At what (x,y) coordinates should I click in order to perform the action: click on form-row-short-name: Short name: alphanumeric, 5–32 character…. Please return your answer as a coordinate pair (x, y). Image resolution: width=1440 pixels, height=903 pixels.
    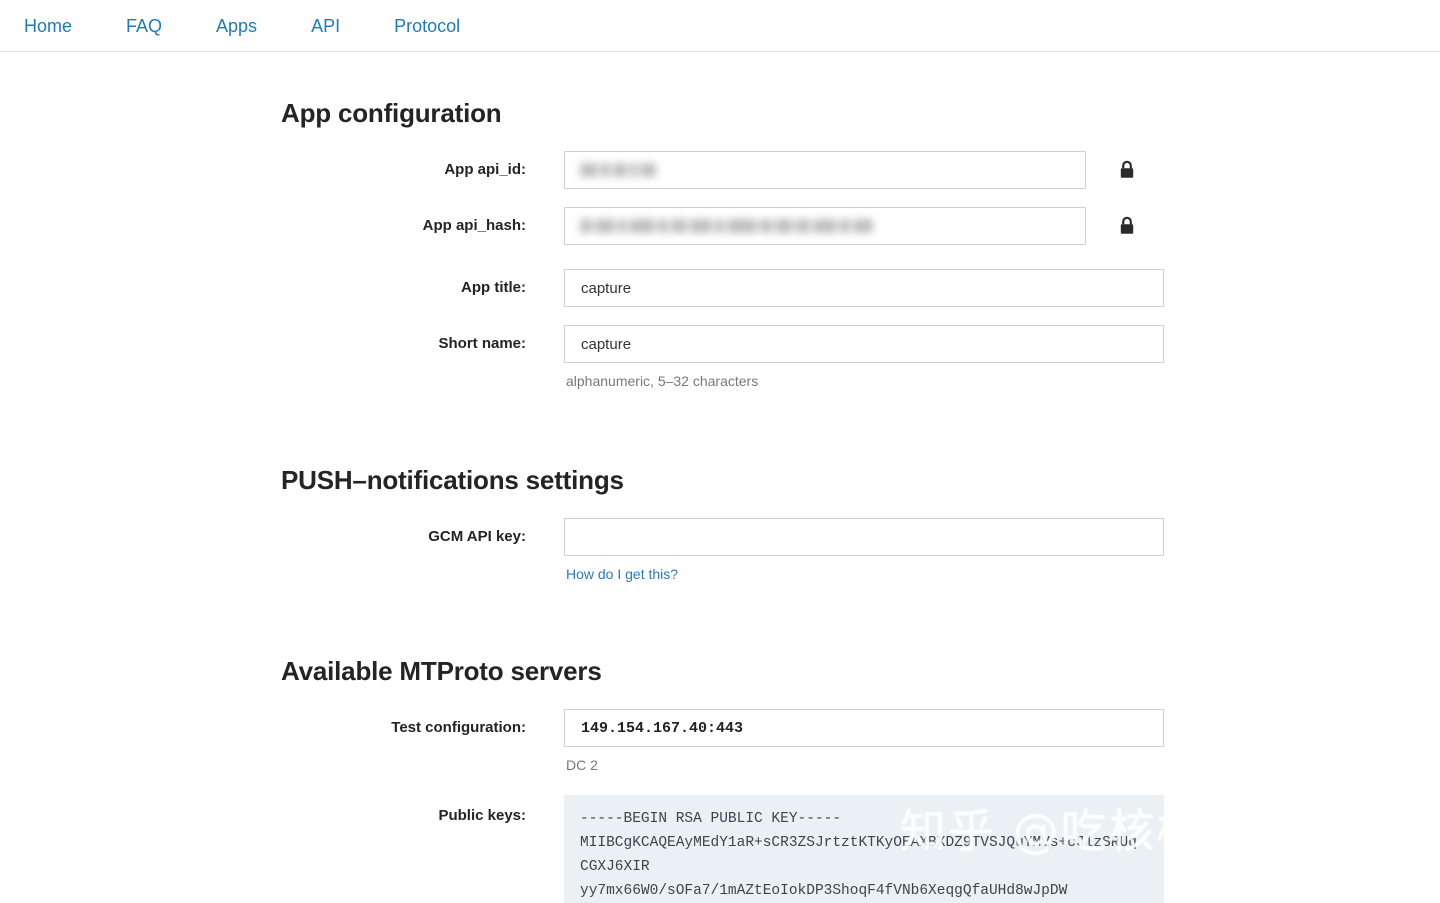
    Looking at the image, I should click on (720, 357).